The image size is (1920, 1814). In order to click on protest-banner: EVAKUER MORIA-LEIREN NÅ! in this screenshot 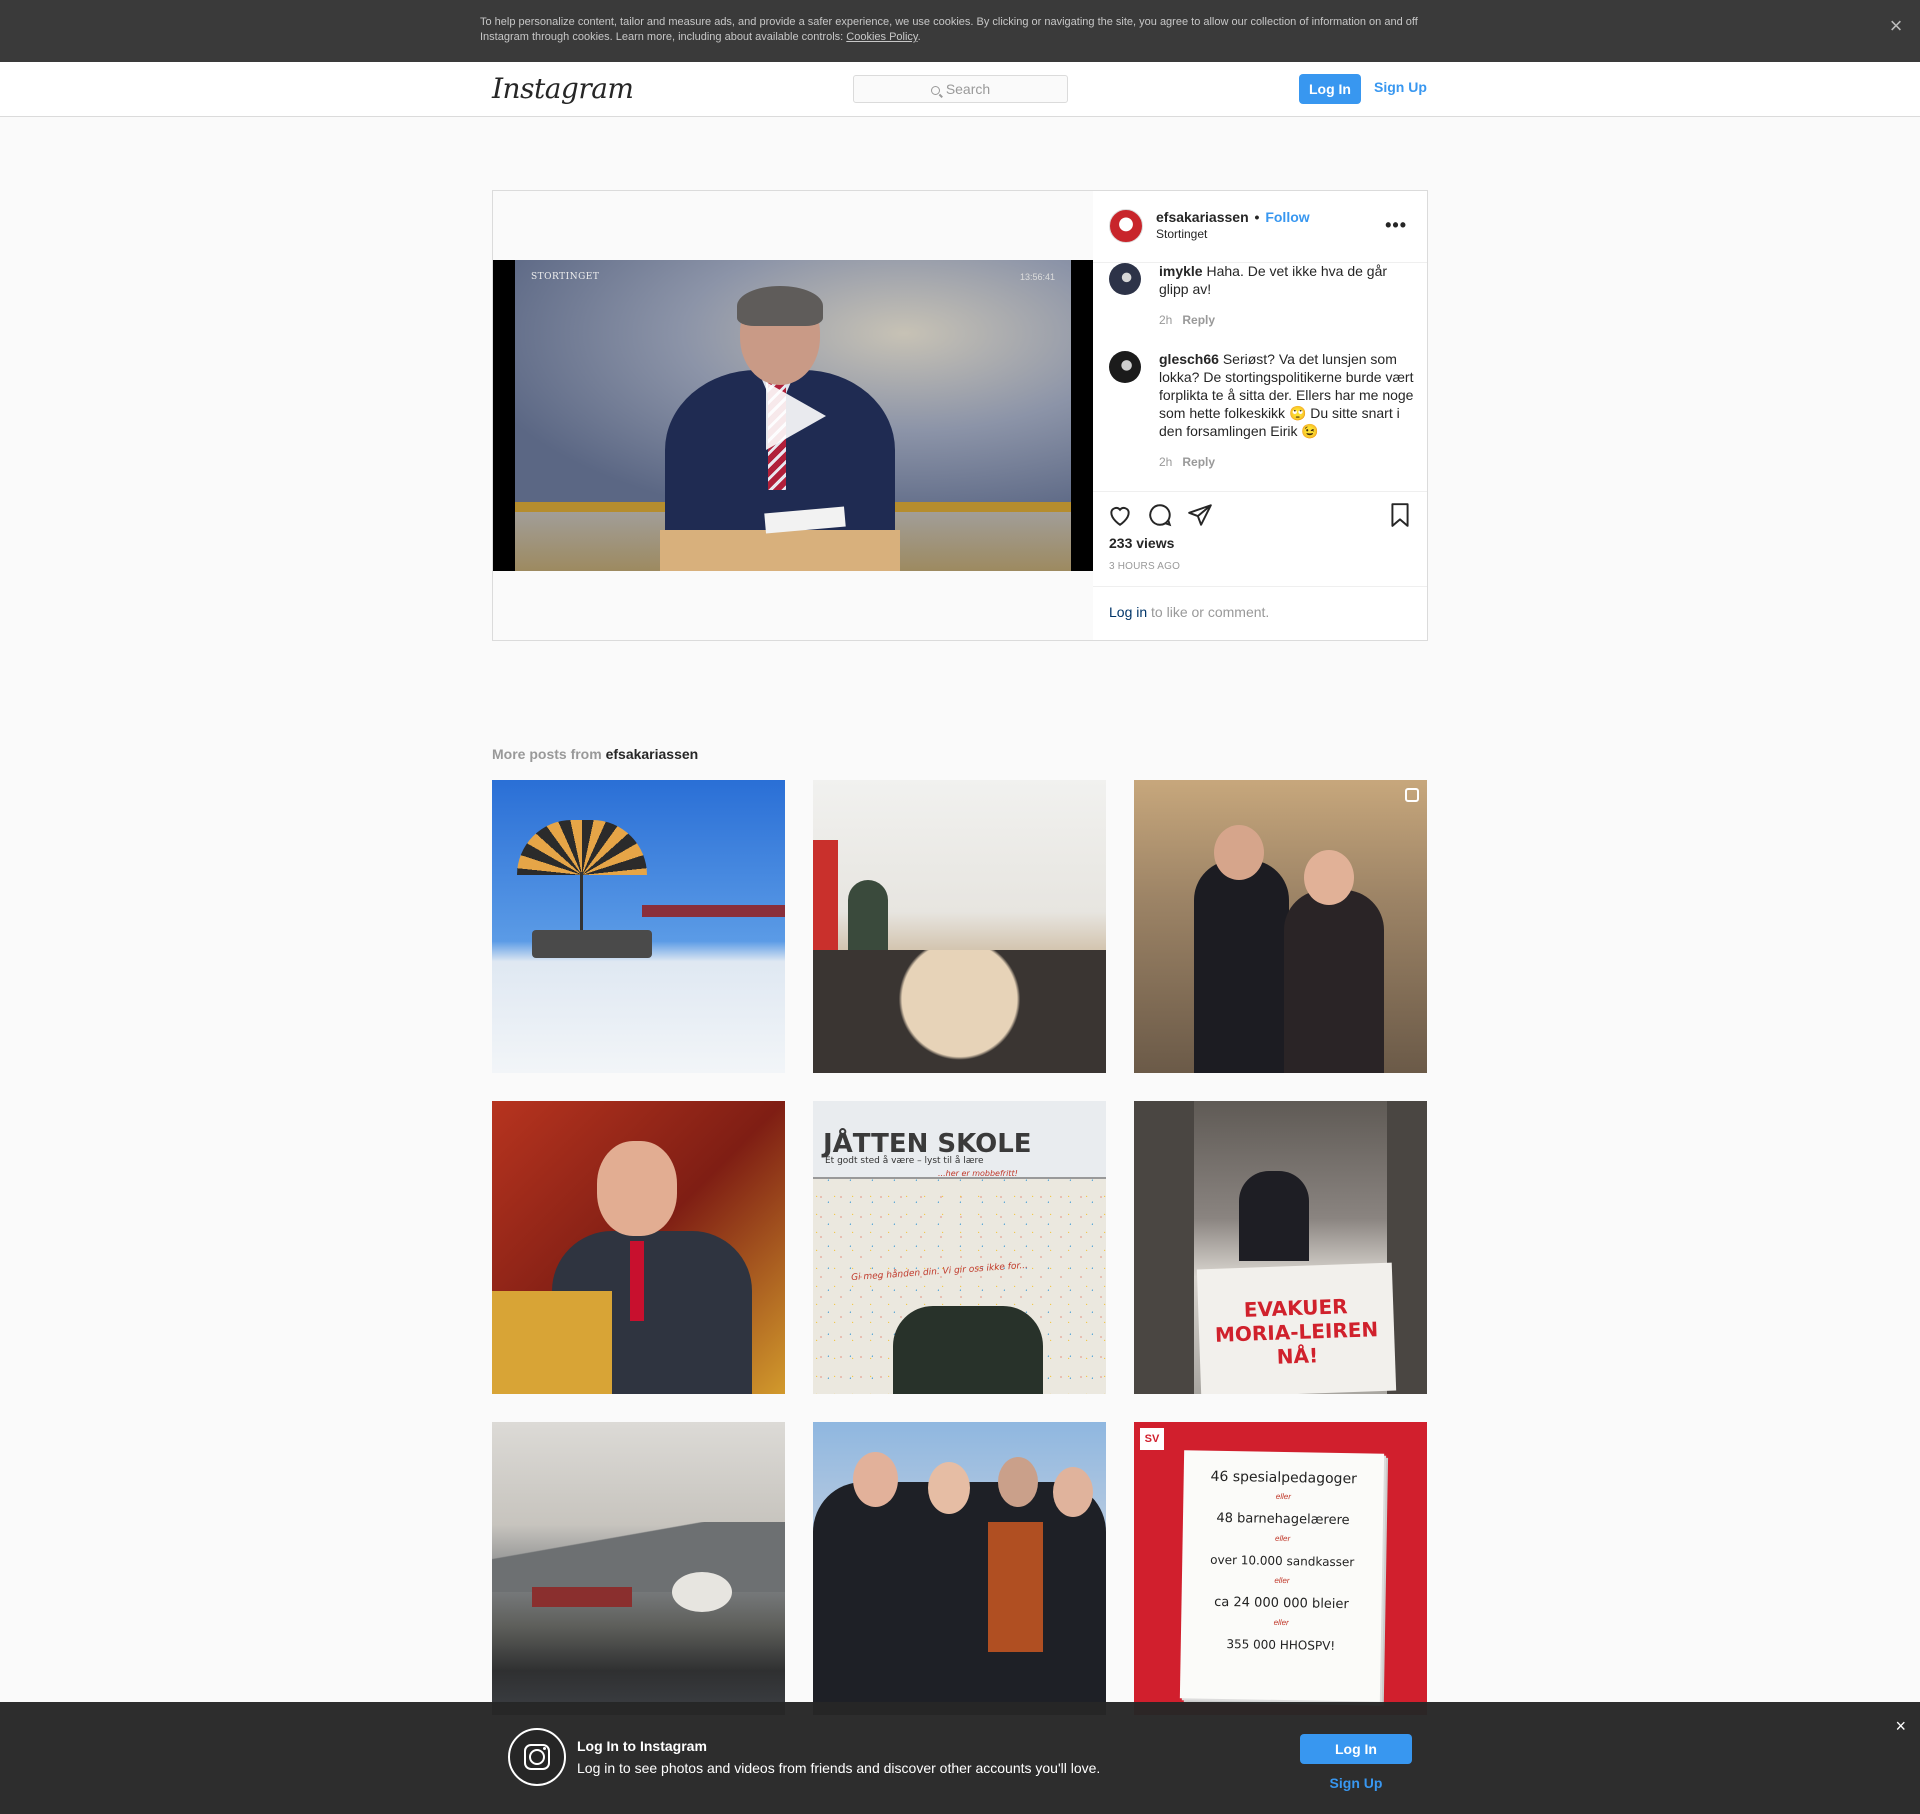, I will do `click(1296, 1328)`.